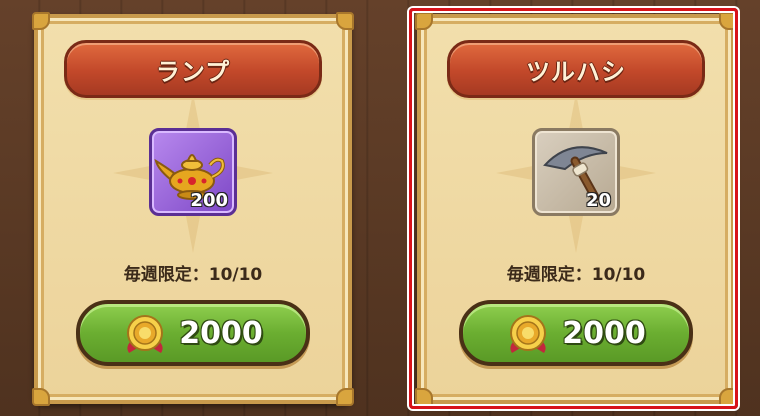 Image resolution: width=760 pixels, height=416 pixels. Describe the element at coordinates (193, 172) in the screenshot. I see `item-icon-frame: 200` at that location.